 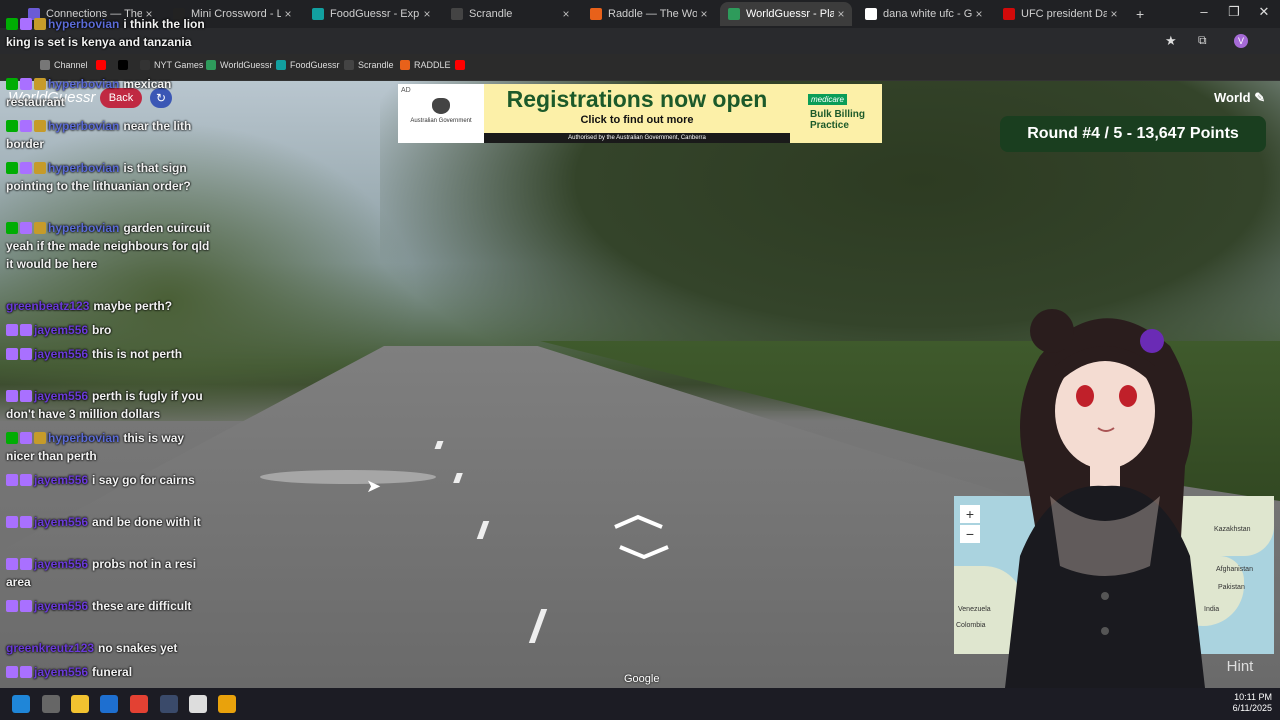 What do you see at coordinates (648, 14) in the screenshot?
I see `browser-tab: Raddle — The Word Trans×` at bounding box center [648, 14].